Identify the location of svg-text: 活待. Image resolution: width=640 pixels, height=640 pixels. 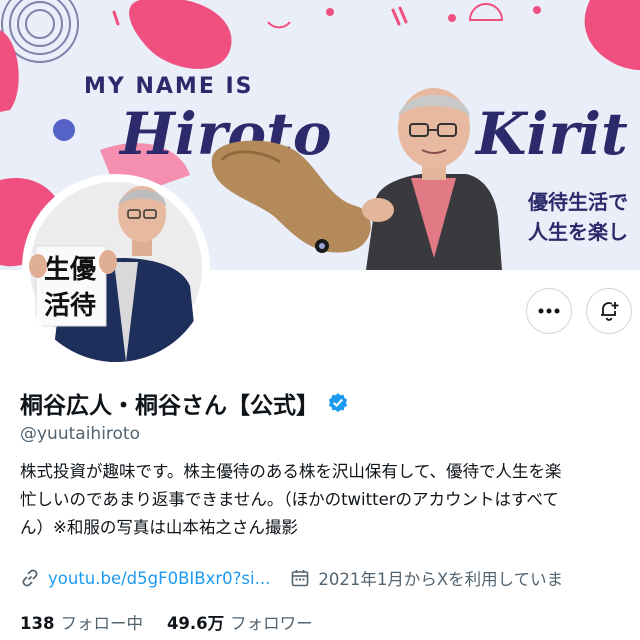
(70, 306).